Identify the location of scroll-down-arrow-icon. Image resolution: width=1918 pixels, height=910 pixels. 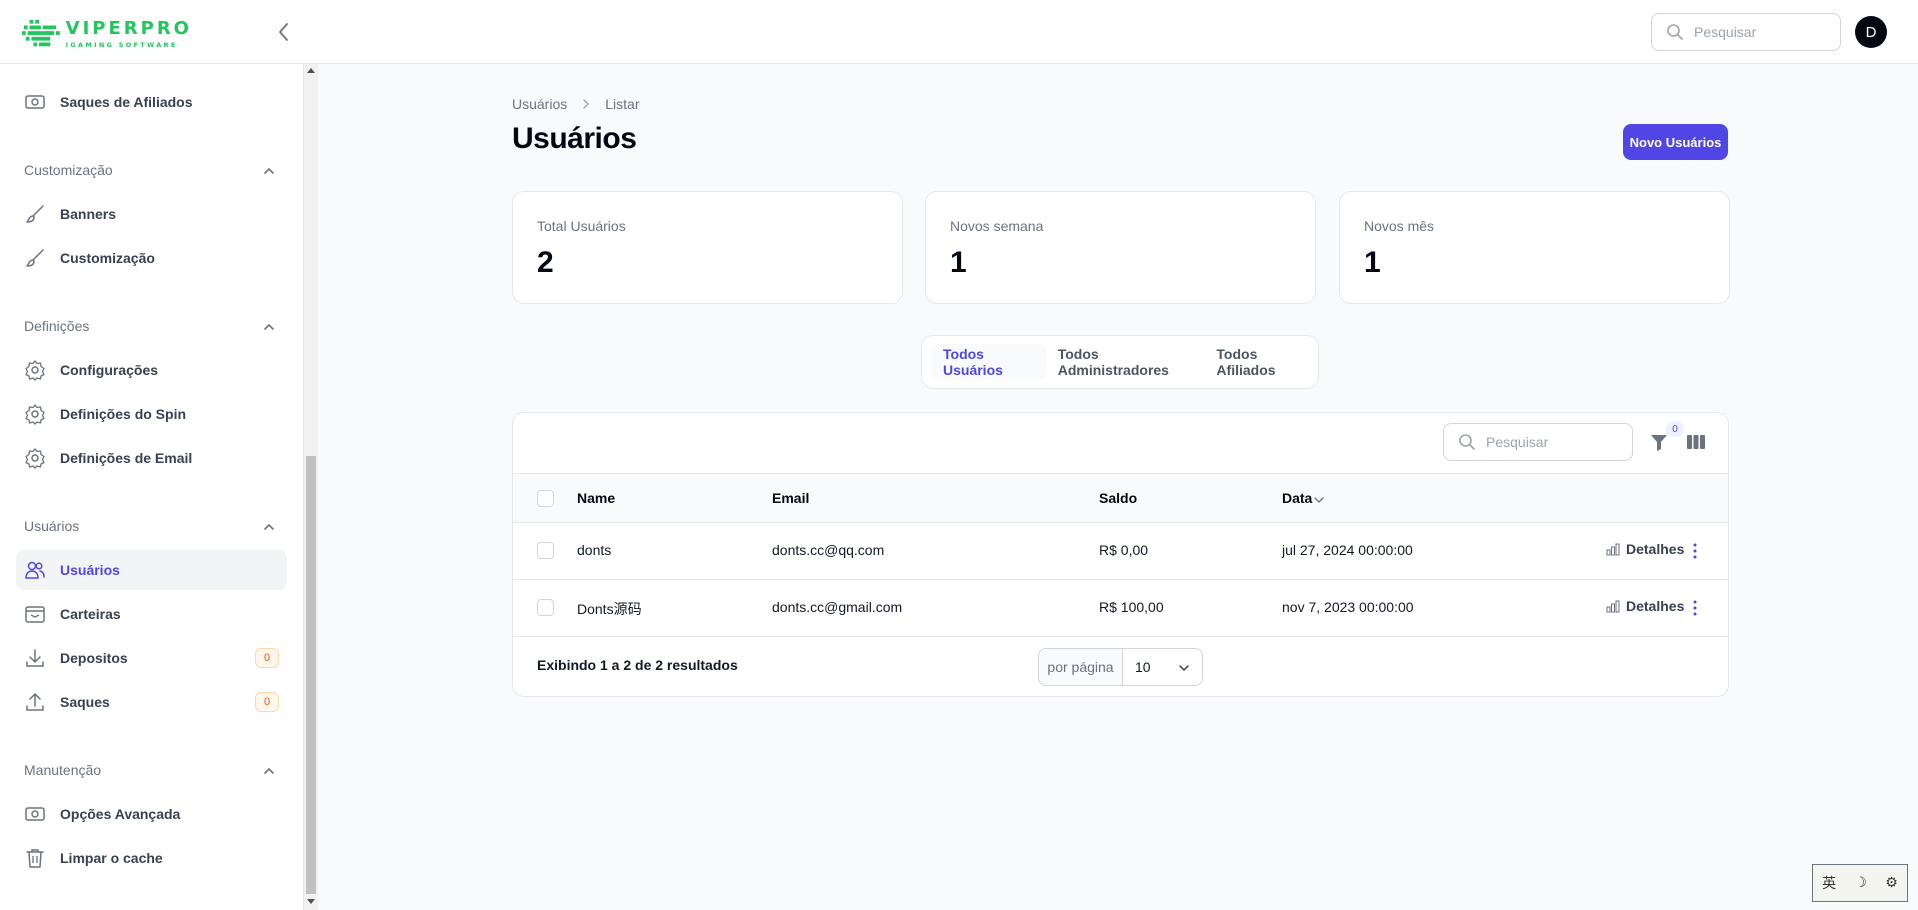
(311, 901).